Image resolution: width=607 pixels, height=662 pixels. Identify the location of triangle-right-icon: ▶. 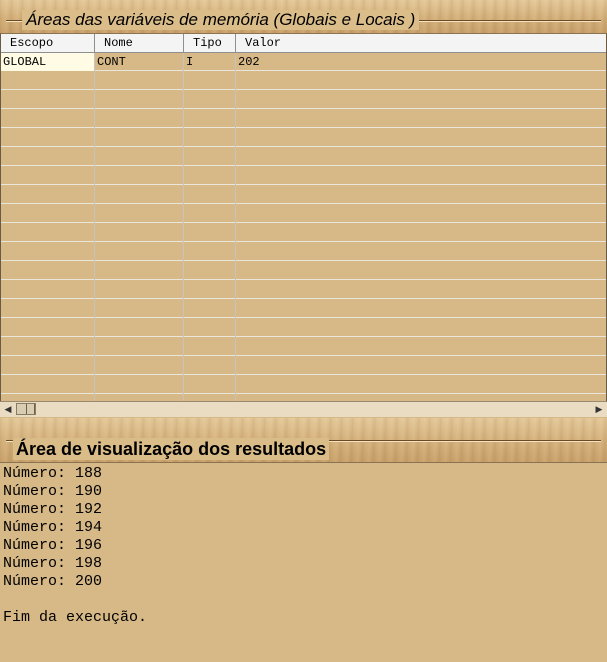
(599, 409).